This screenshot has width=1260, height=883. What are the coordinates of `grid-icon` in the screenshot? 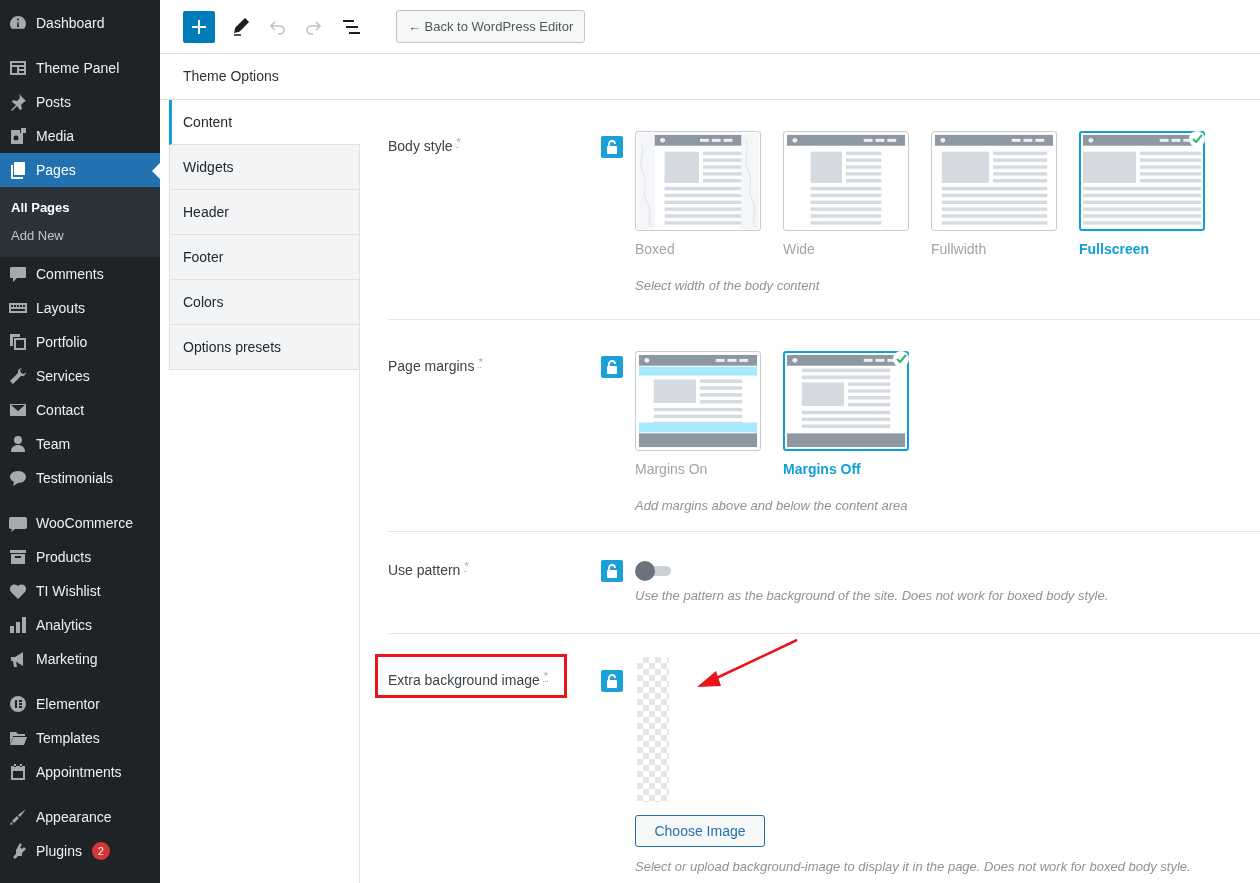 It's located at (18, 68).